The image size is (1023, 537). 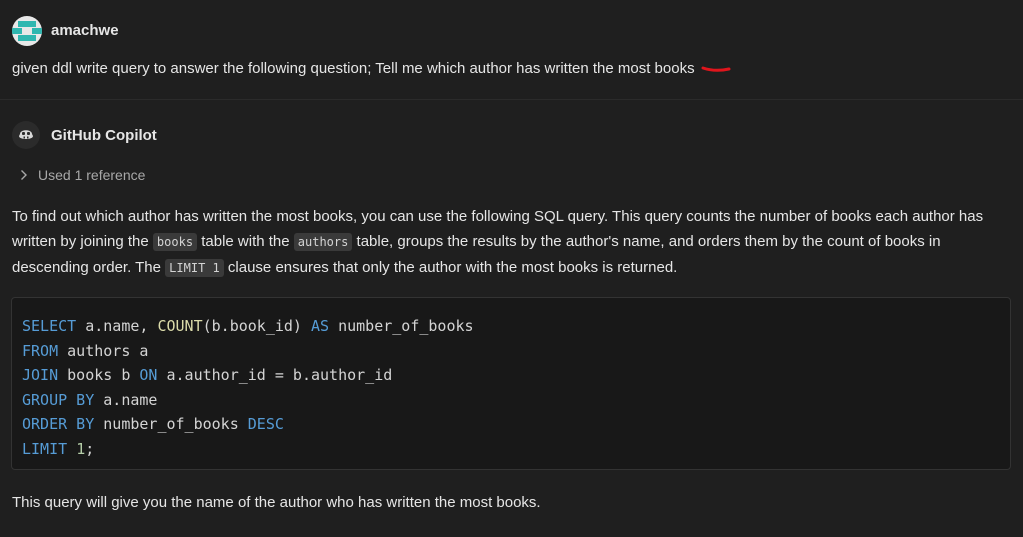 I want to click on references-toggle: Used 1 reference, so click(x=82, y=175).